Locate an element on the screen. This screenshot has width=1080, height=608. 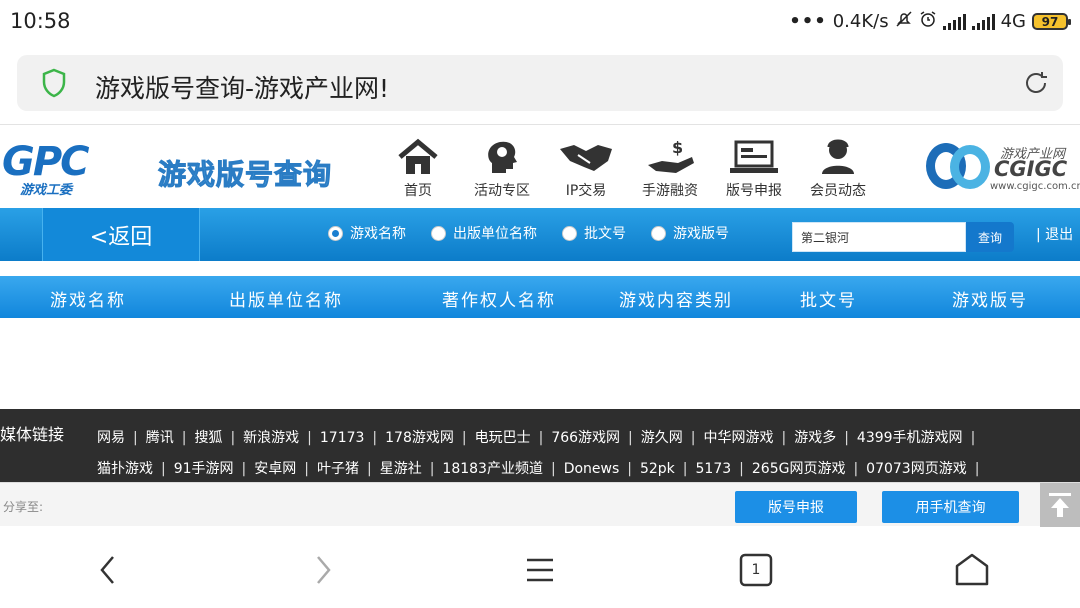
menu-icon is located at coordinates (540, 570).